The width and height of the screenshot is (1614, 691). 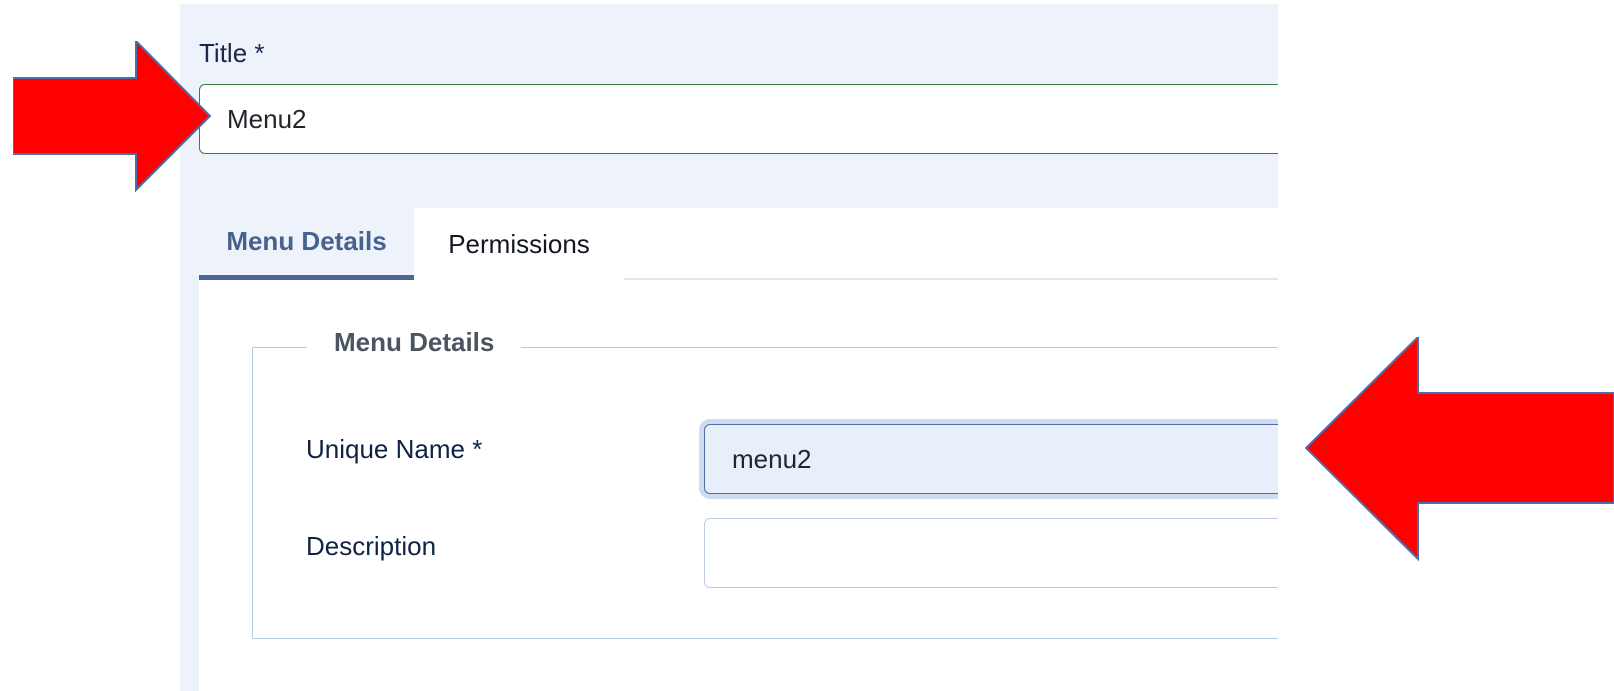 I want to click on red-right-arrow-icon, so click(x=112, y=116).